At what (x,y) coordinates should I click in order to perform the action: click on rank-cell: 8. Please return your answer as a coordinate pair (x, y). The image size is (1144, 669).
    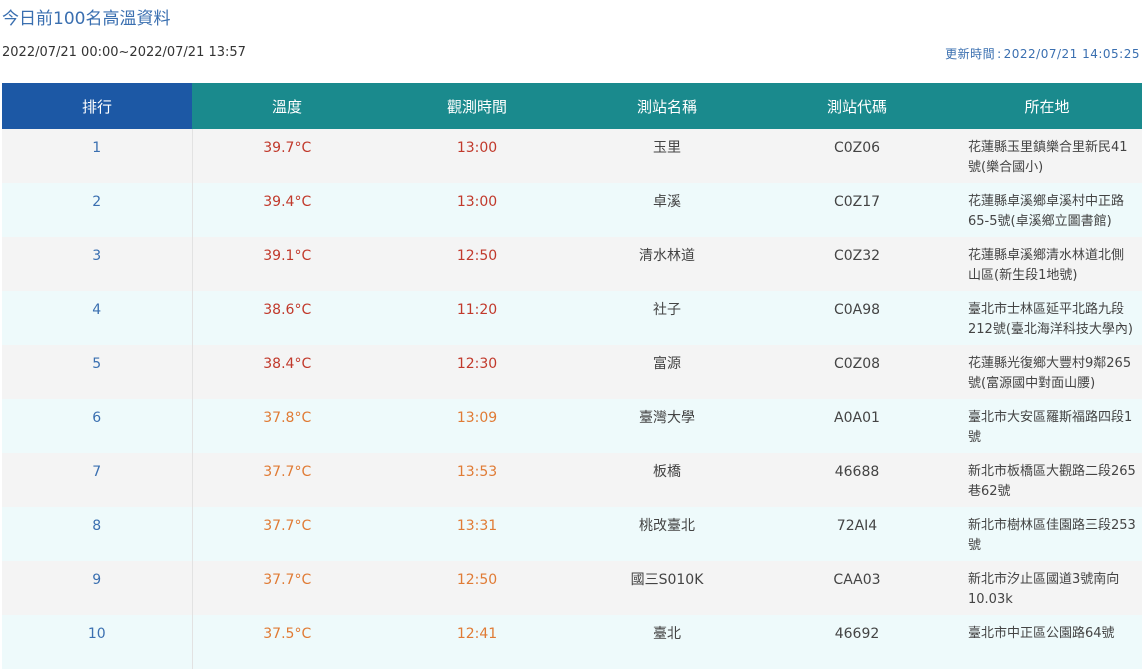
    Looking at the image, I should click on (97, 534).